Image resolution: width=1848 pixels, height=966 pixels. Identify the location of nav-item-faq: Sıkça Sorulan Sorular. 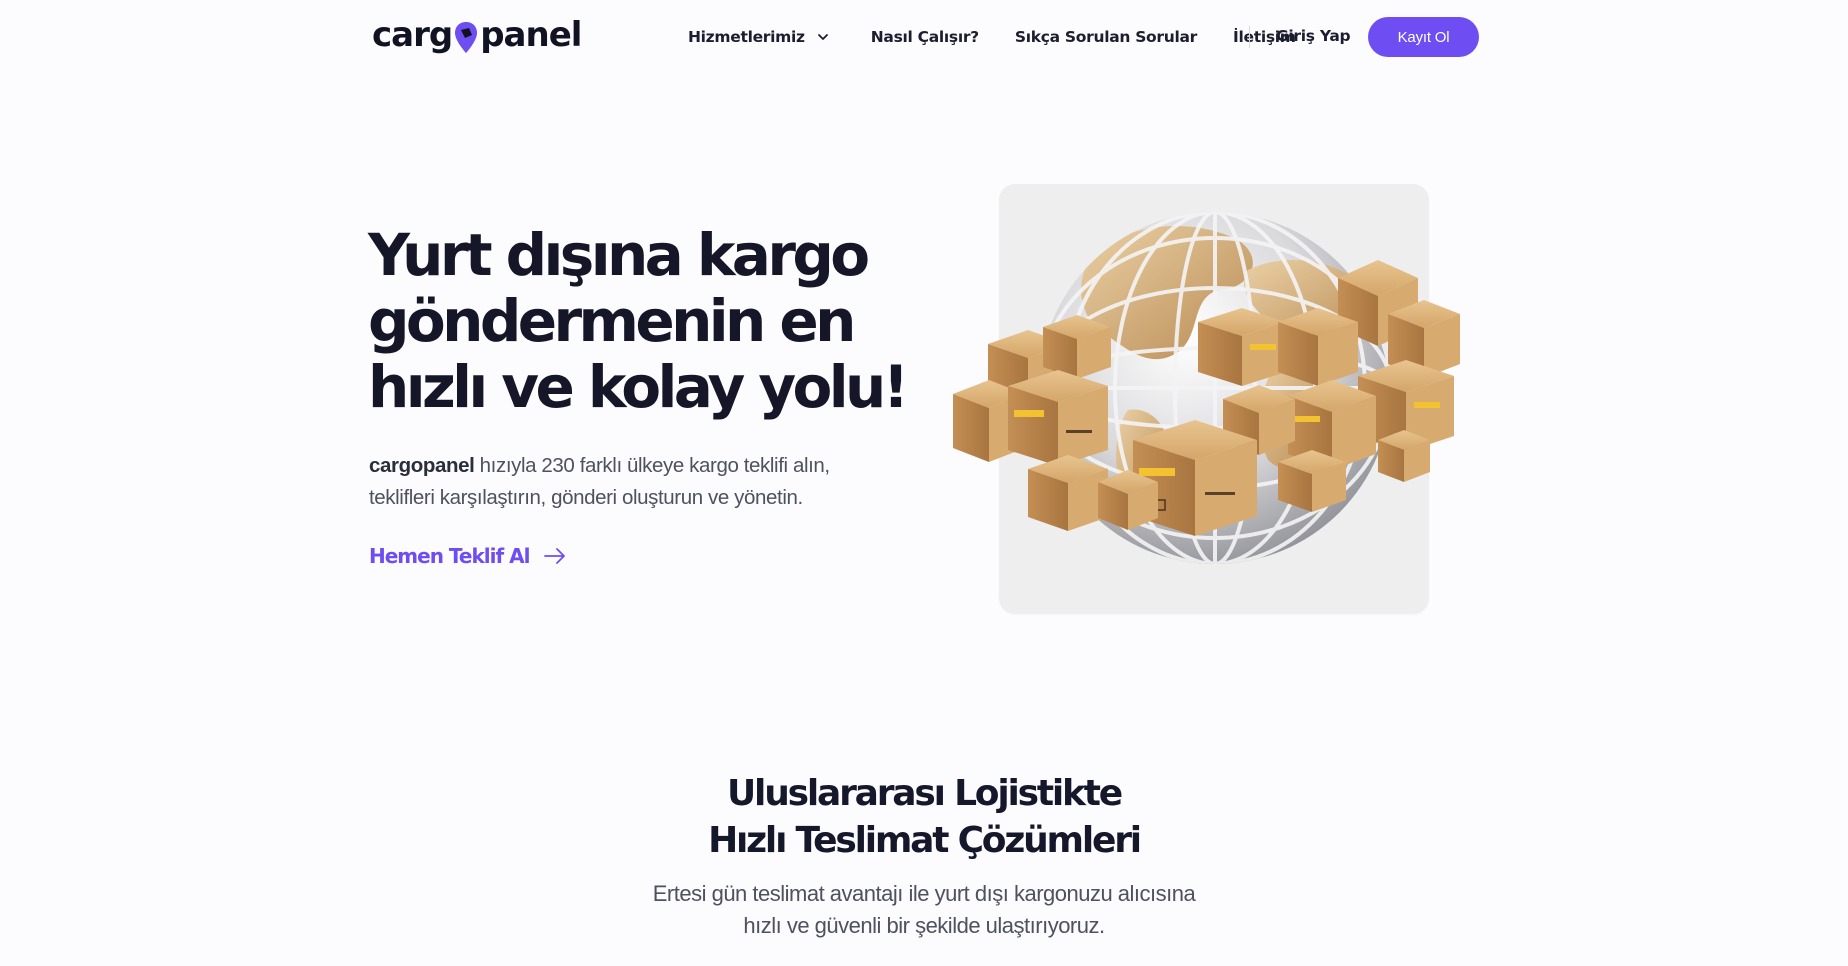
(1106, 37).